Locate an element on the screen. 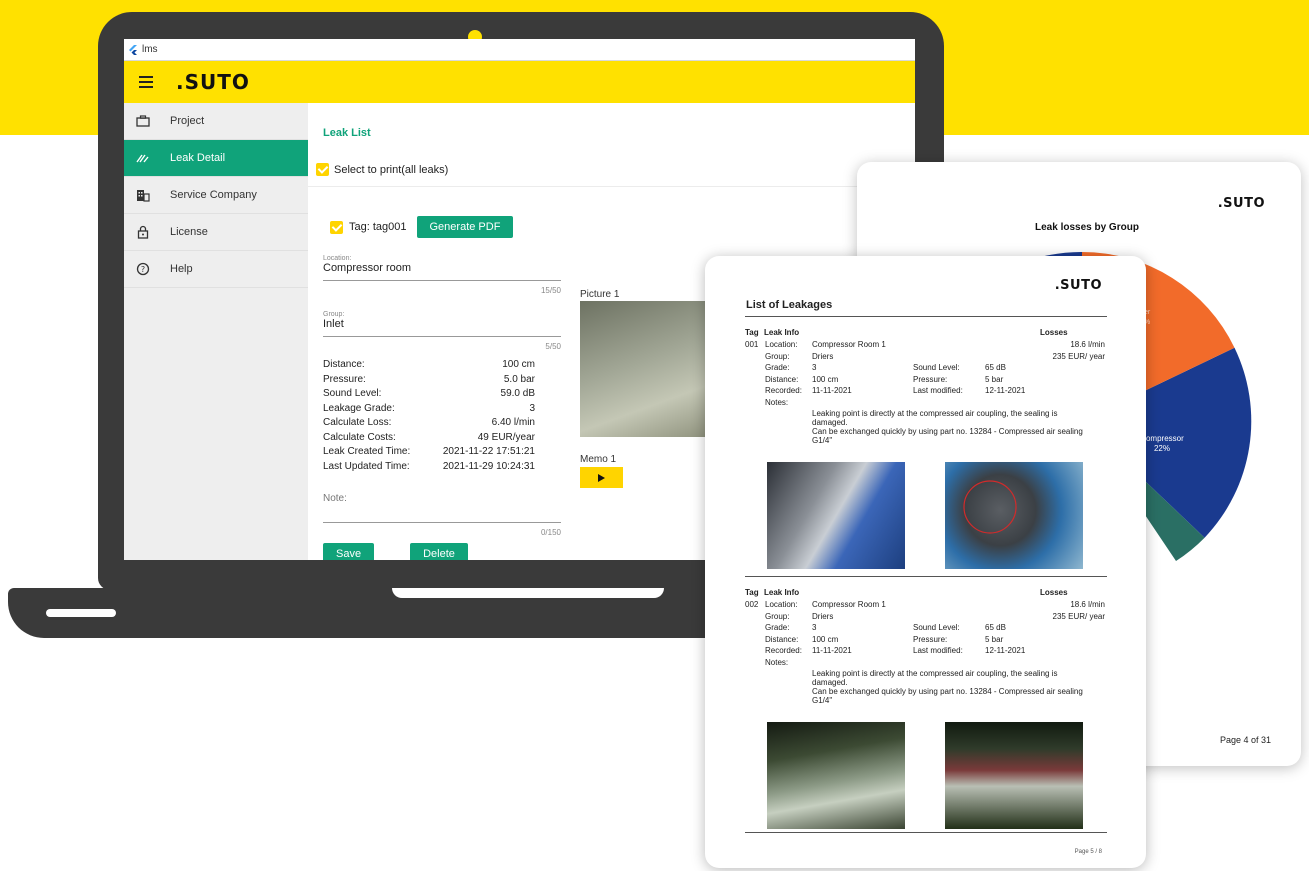 Image resolution: width=1309 pixels, height=871 pixels. sidebar-item-label: Project is located at coordinates (187, 121).